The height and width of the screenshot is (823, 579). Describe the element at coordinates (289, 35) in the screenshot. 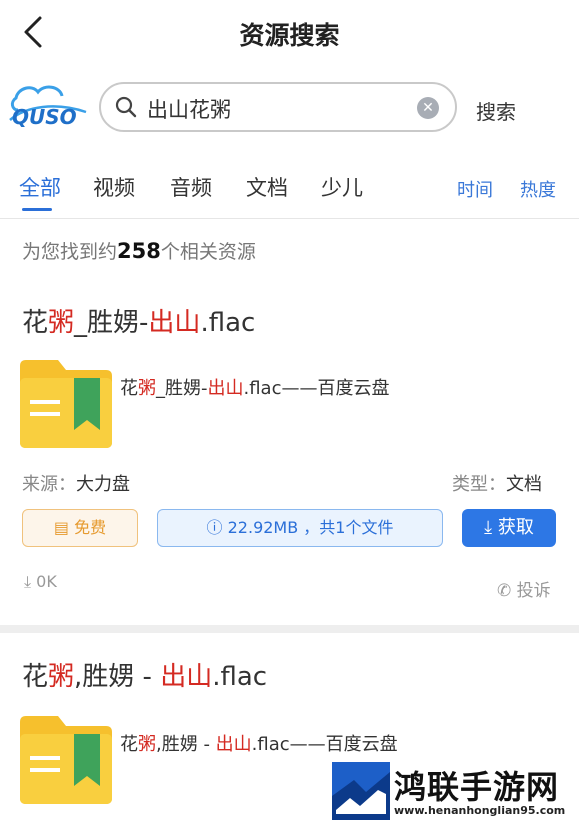

I see `page-title: 资源搜索` at that location.